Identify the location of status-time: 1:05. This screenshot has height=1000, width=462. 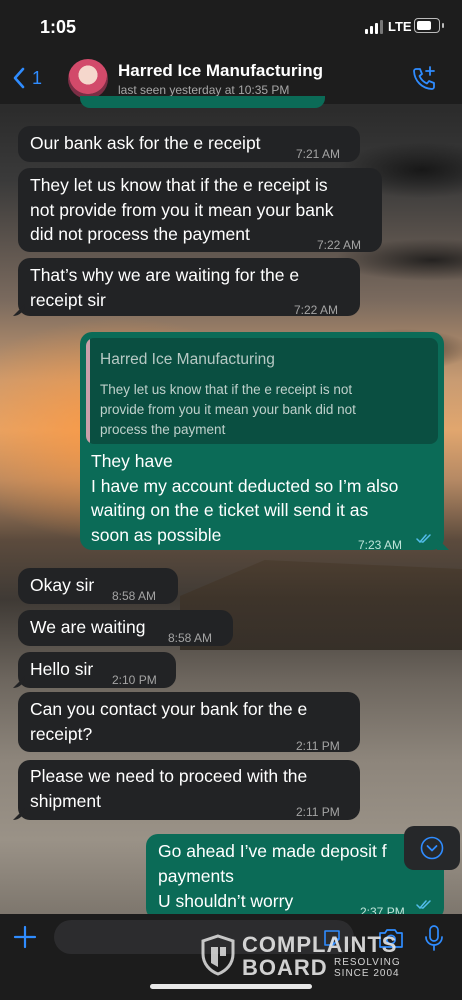
(58, 27).